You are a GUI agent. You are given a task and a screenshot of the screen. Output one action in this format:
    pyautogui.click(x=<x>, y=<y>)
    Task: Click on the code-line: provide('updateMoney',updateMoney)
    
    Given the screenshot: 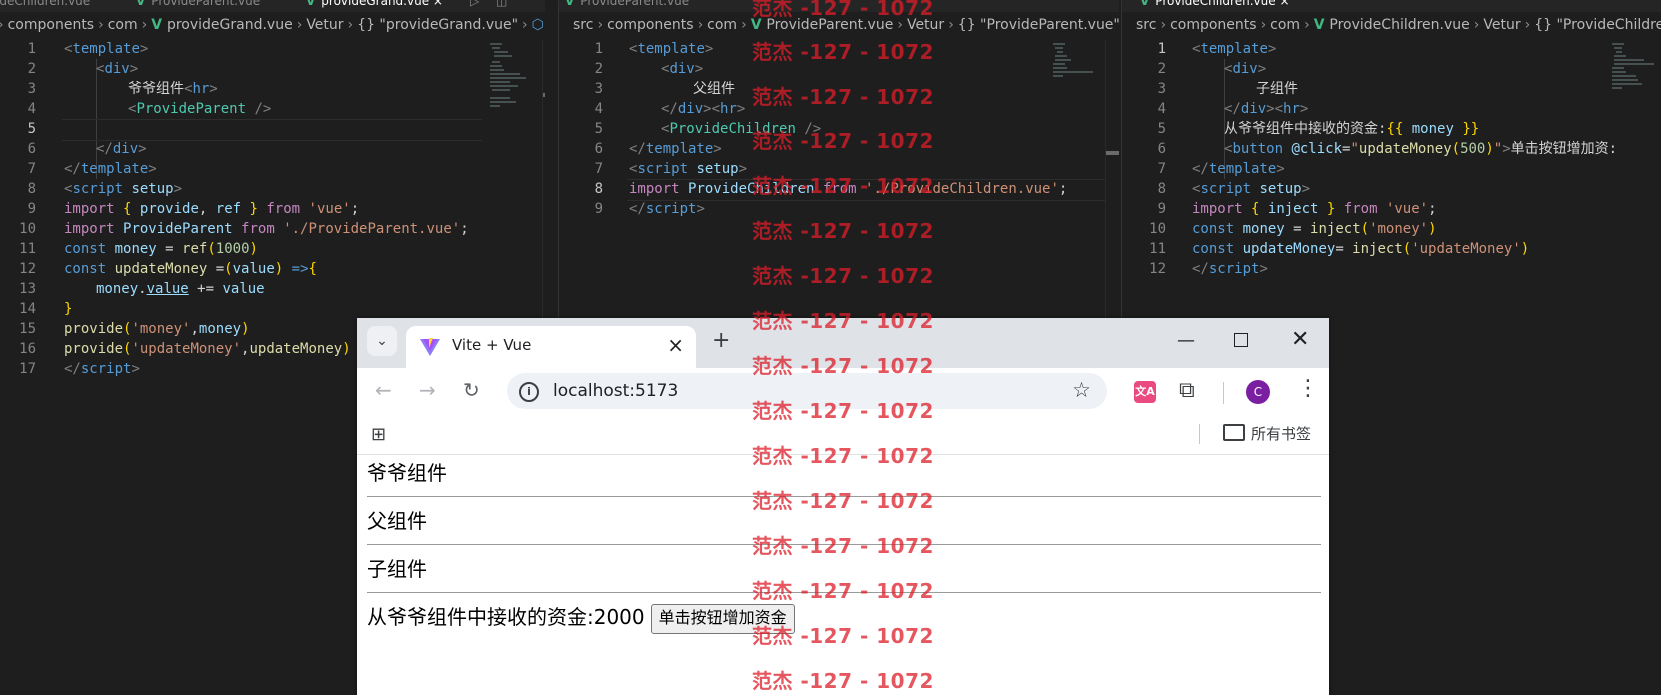 What is the action you would take?
    pyautogui.click(x=207, y=349)
    